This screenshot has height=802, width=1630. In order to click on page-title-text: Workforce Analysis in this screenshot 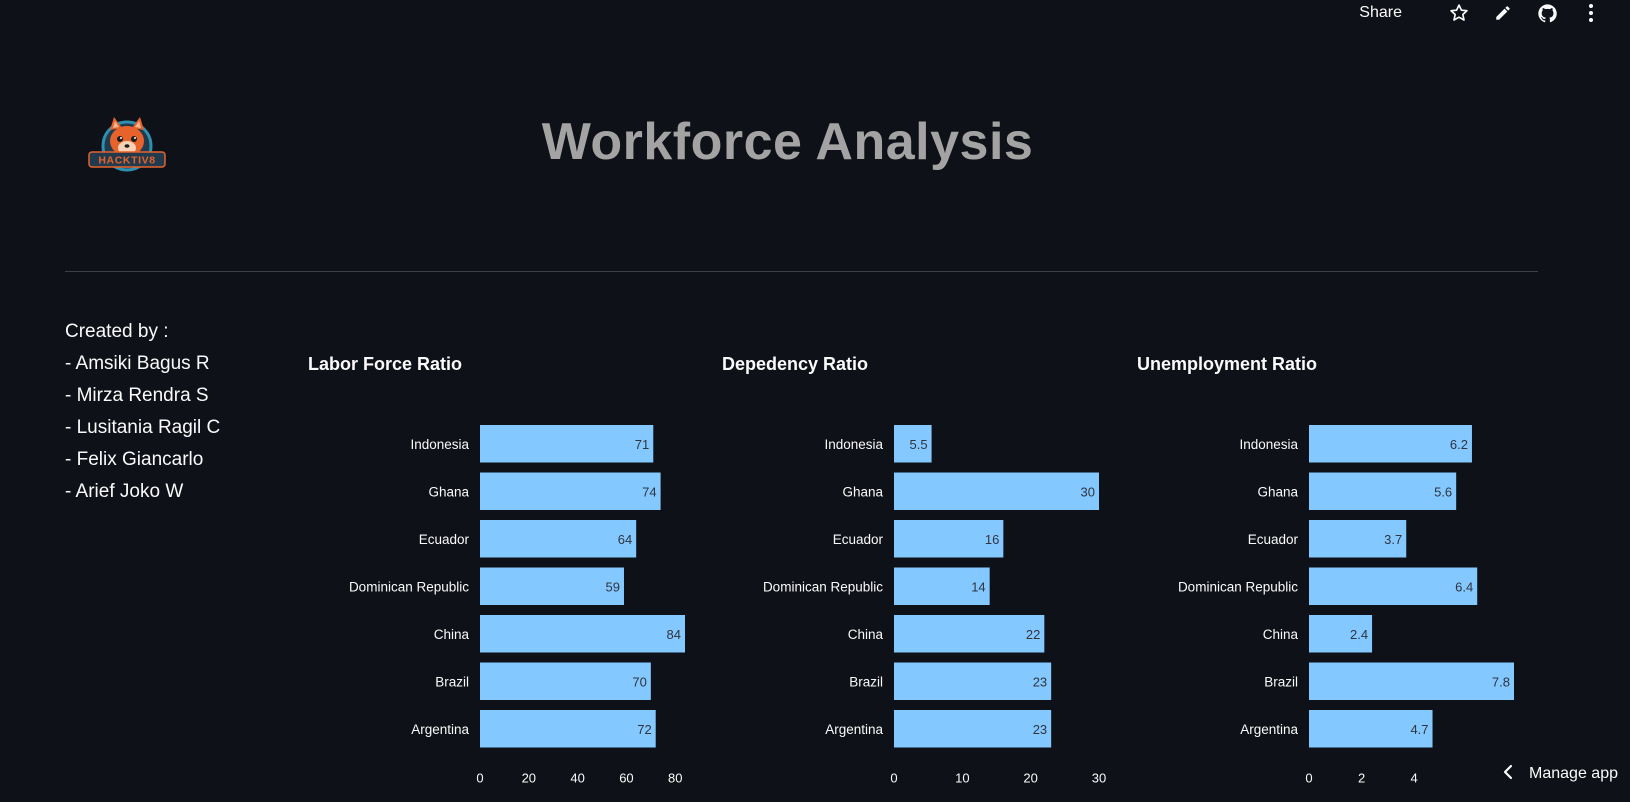, I will do `click(787, 142)`.